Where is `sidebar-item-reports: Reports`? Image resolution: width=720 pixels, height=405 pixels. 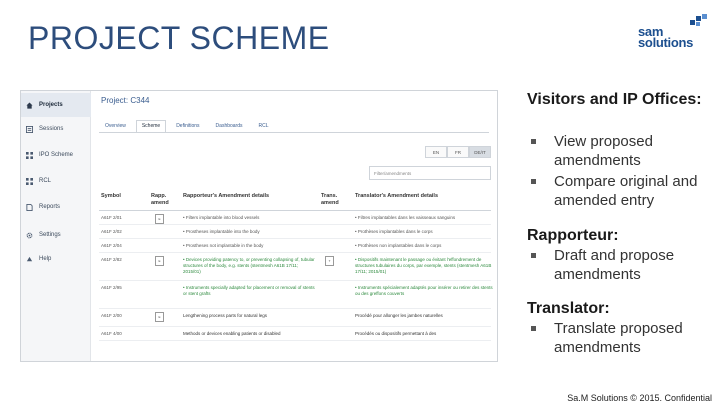 sidebar-item-reports: Reports is located at coordinates (56, 207).